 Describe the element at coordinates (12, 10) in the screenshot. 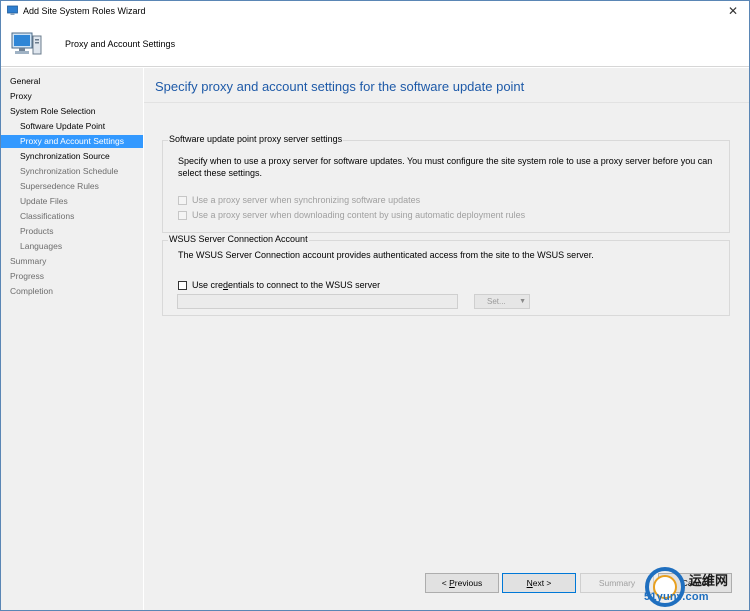

I see `wizard-app-icon` at that location.